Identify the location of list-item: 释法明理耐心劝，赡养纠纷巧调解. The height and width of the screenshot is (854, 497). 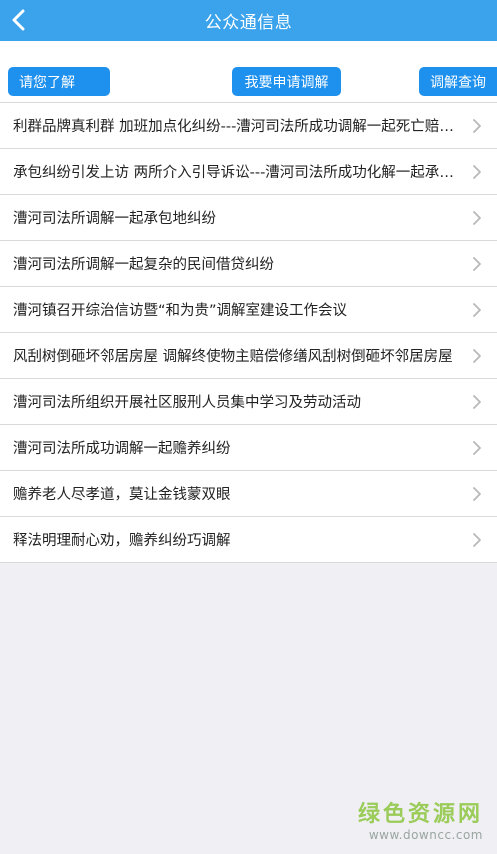
(248, 540).